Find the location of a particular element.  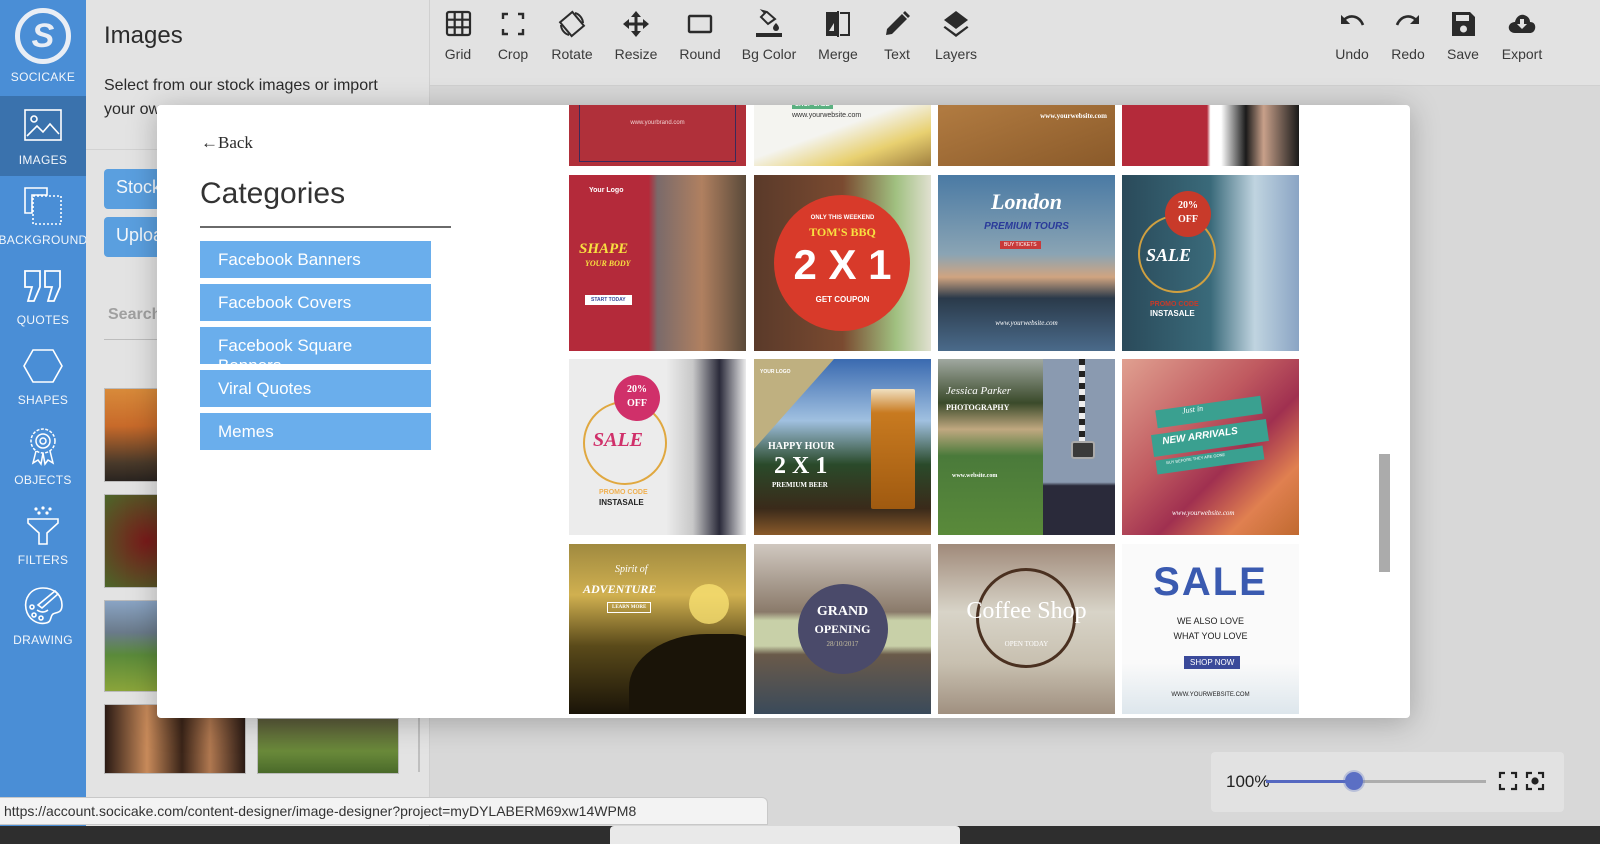

tool-label: Text is located at coordinates (897, 54).